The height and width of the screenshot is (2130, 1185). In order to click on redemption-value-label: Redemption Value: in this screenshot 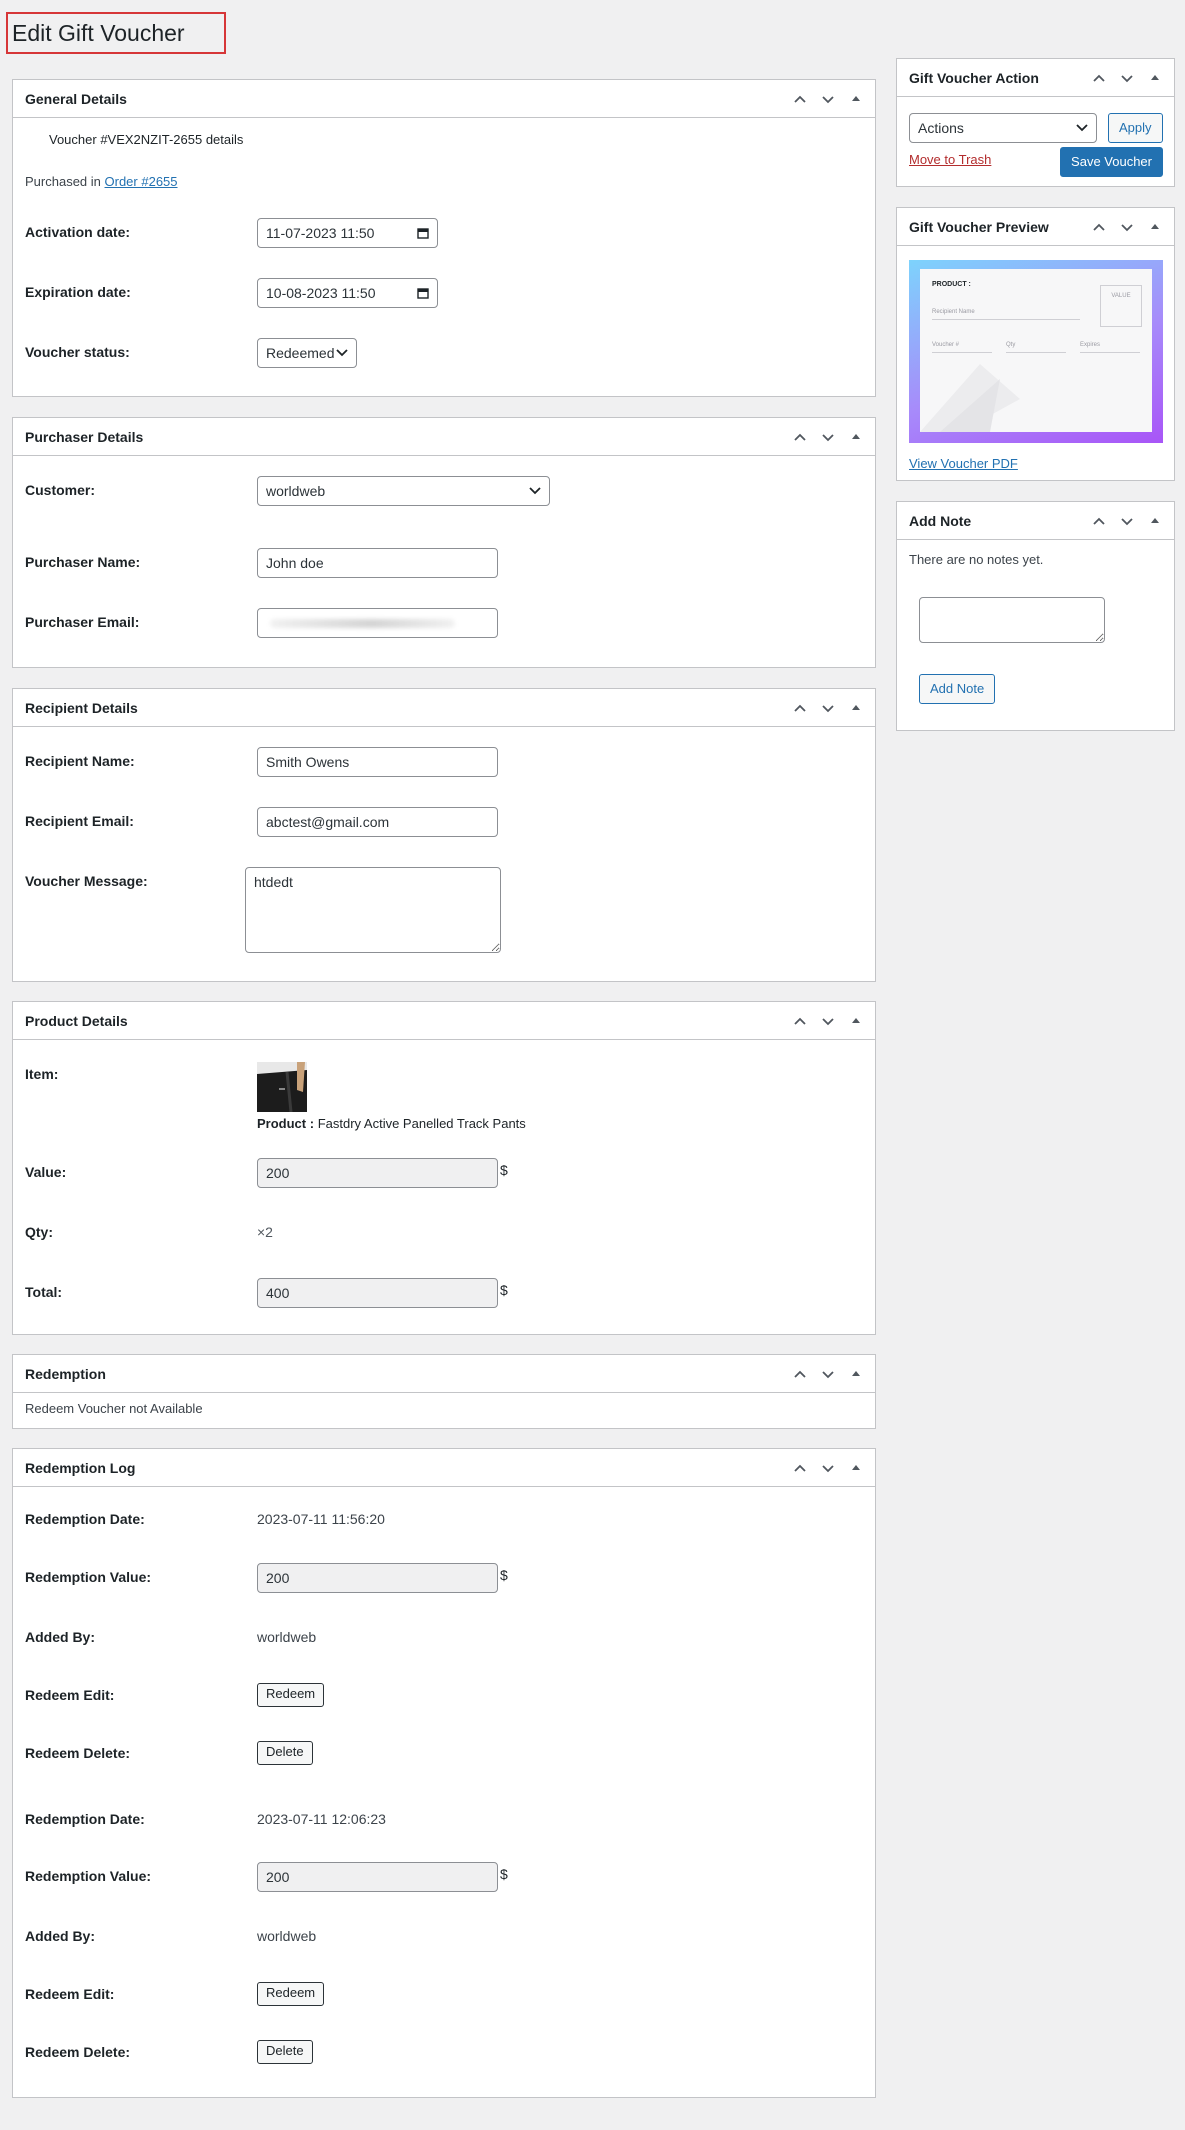, I will do `click(88, 1876)`.